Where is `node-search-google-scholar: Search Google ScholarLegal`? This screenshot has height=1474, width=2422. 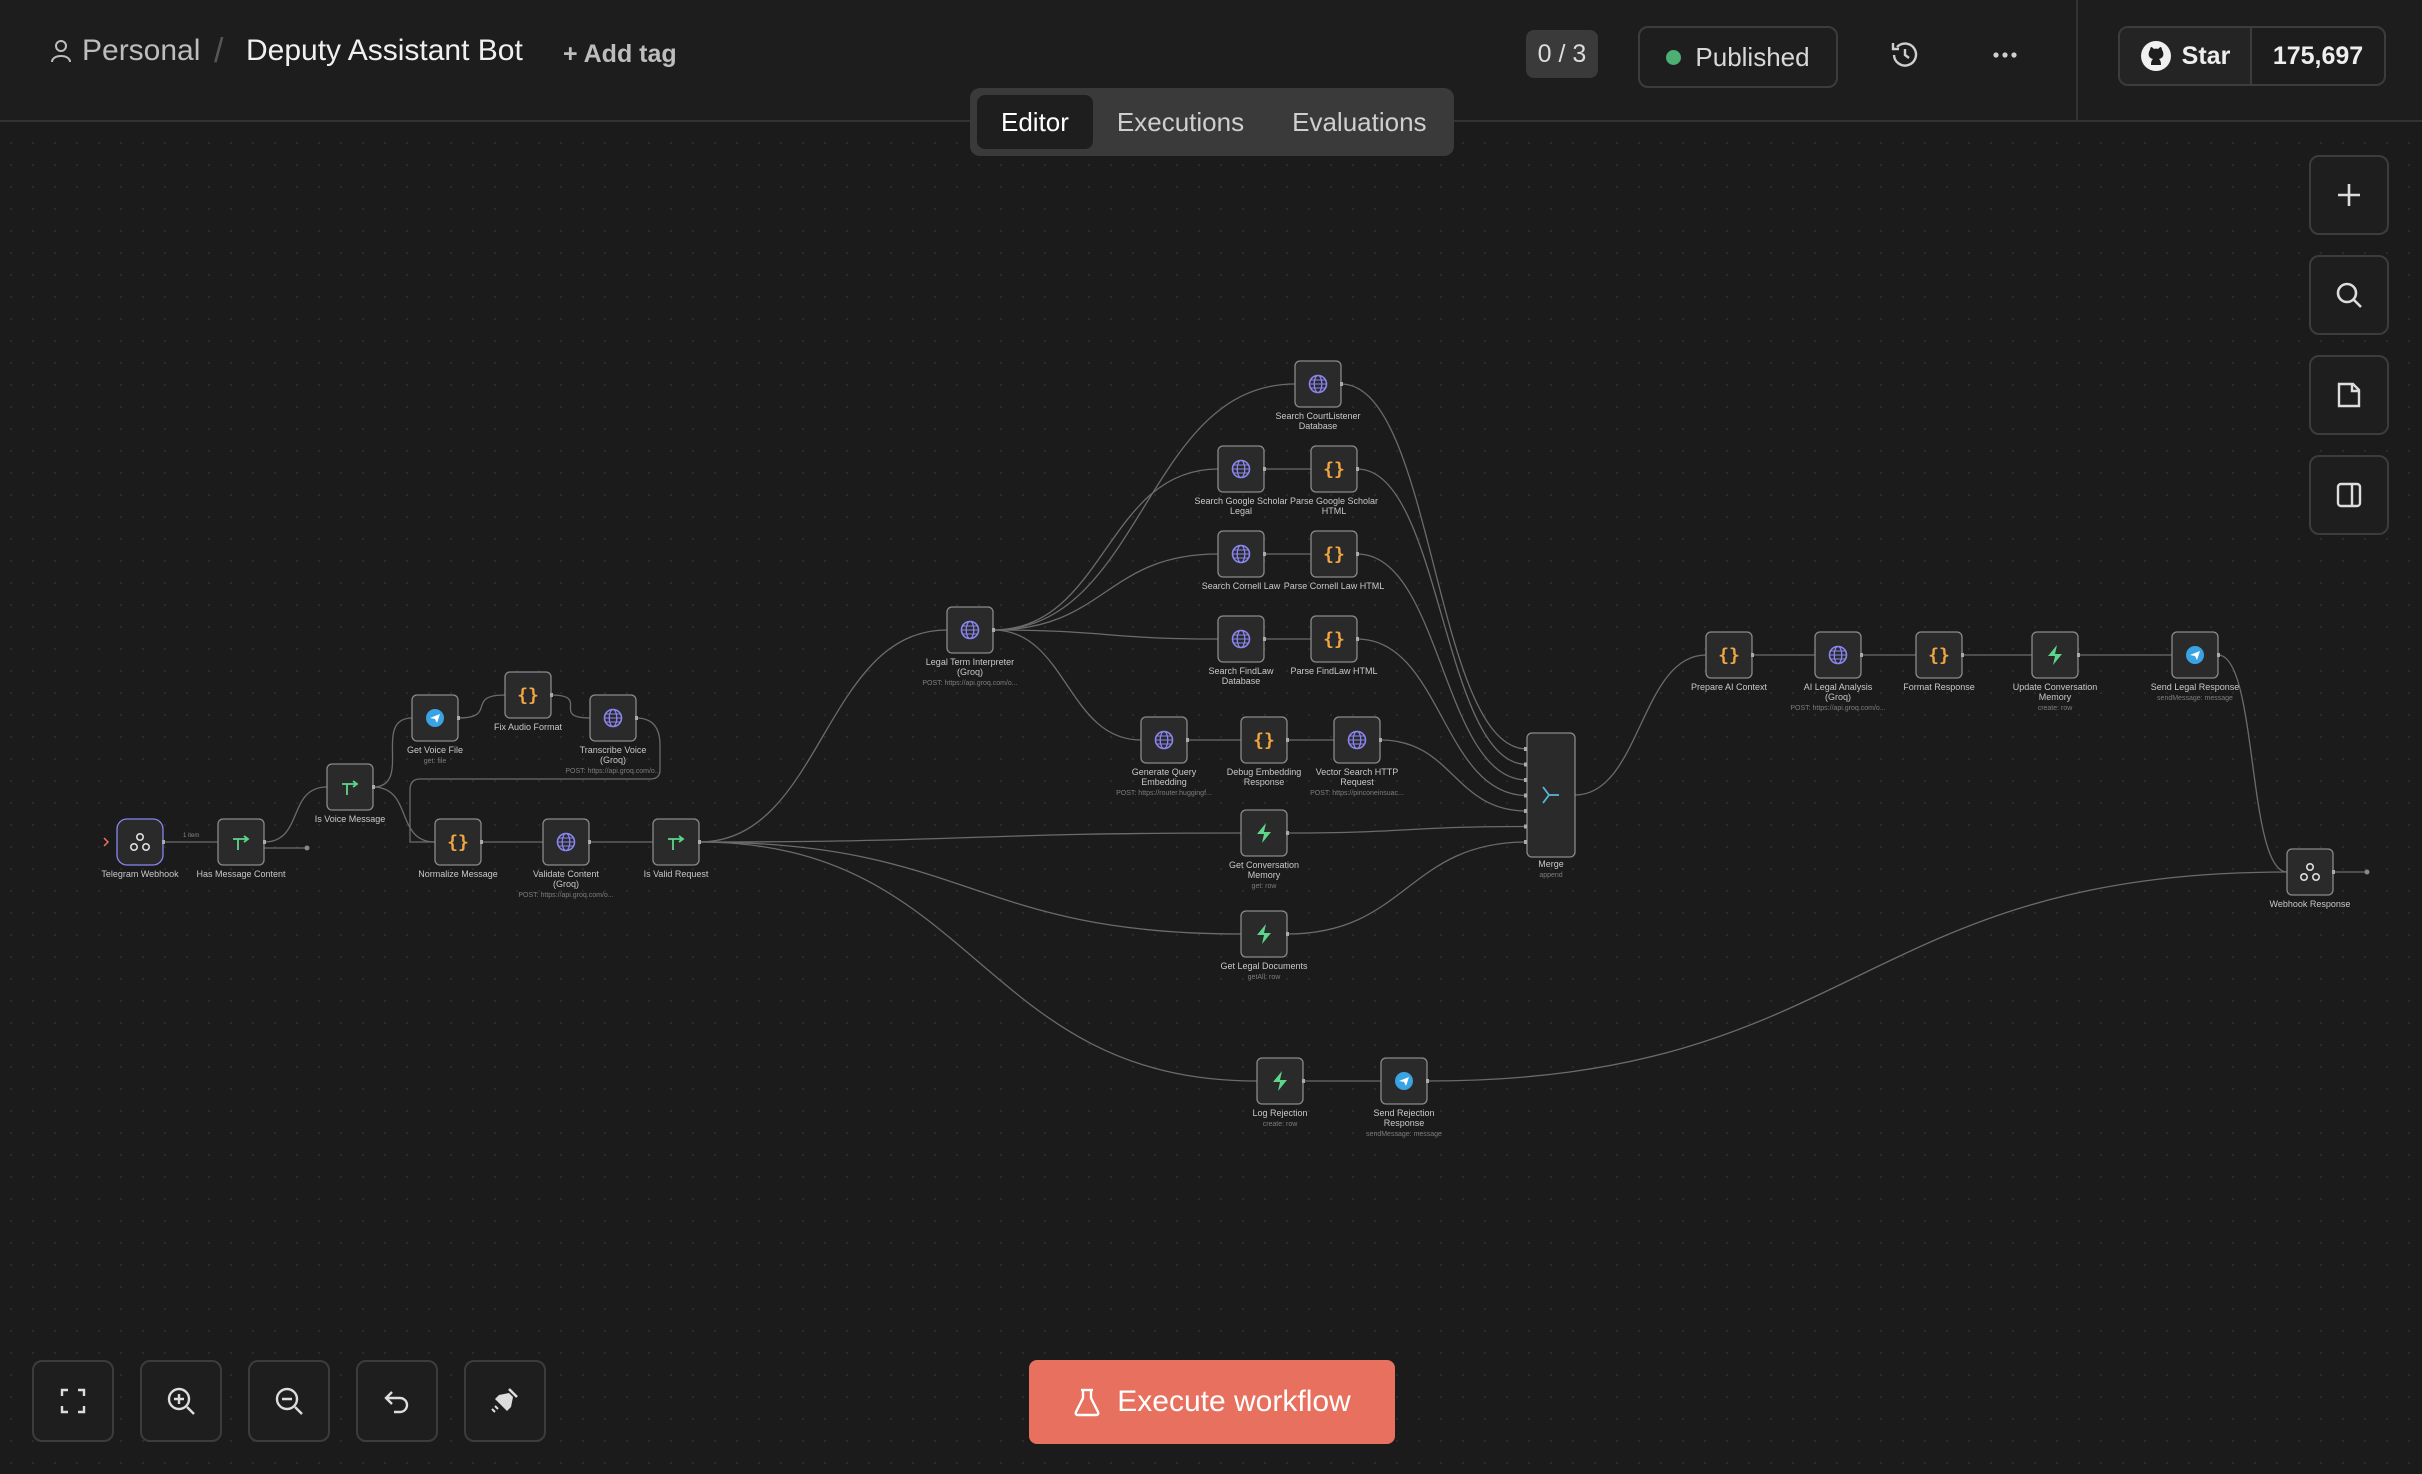 node-search-google-scholar: Search Google ScholarLegal is located at coordinates (1241, 480).